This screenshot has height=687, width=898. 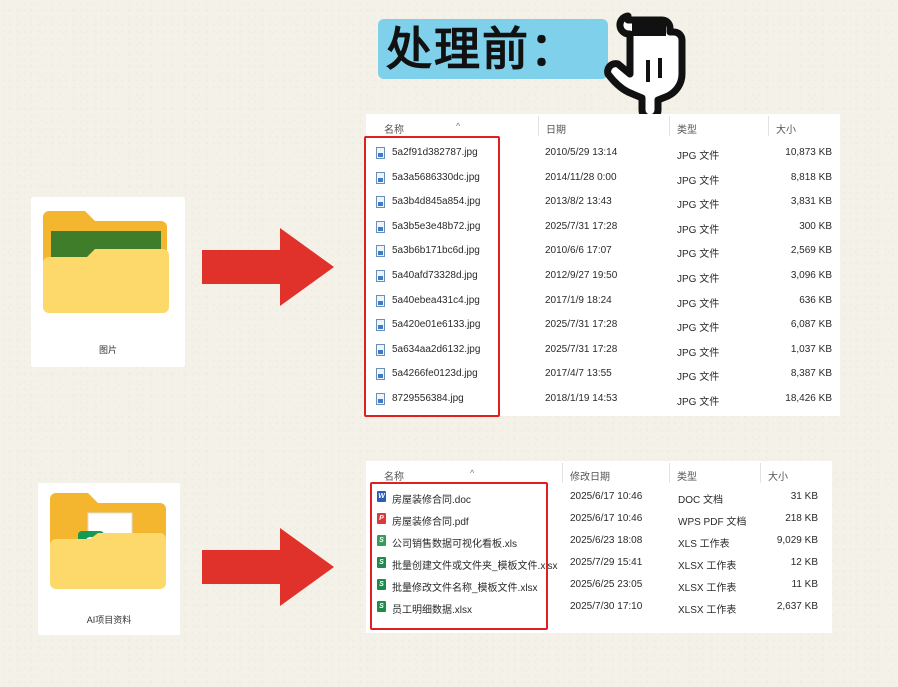 What do you see at coordinates (578, 300) in the screenshot?
I see `file-date: 2017/1/9 18:24` at bounding box center [578, 300].